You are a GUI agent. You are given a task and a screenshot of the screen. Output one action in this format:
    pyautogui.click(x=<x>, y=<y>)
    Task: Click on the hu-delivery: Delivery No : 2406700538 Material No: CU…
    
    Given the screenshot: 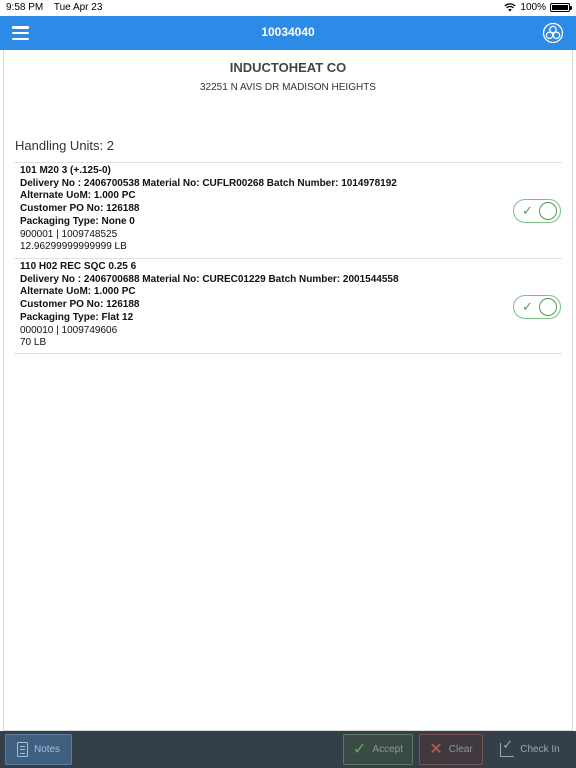 What is the action you would take?
    pyautogui.click(x=208, y=183)
    